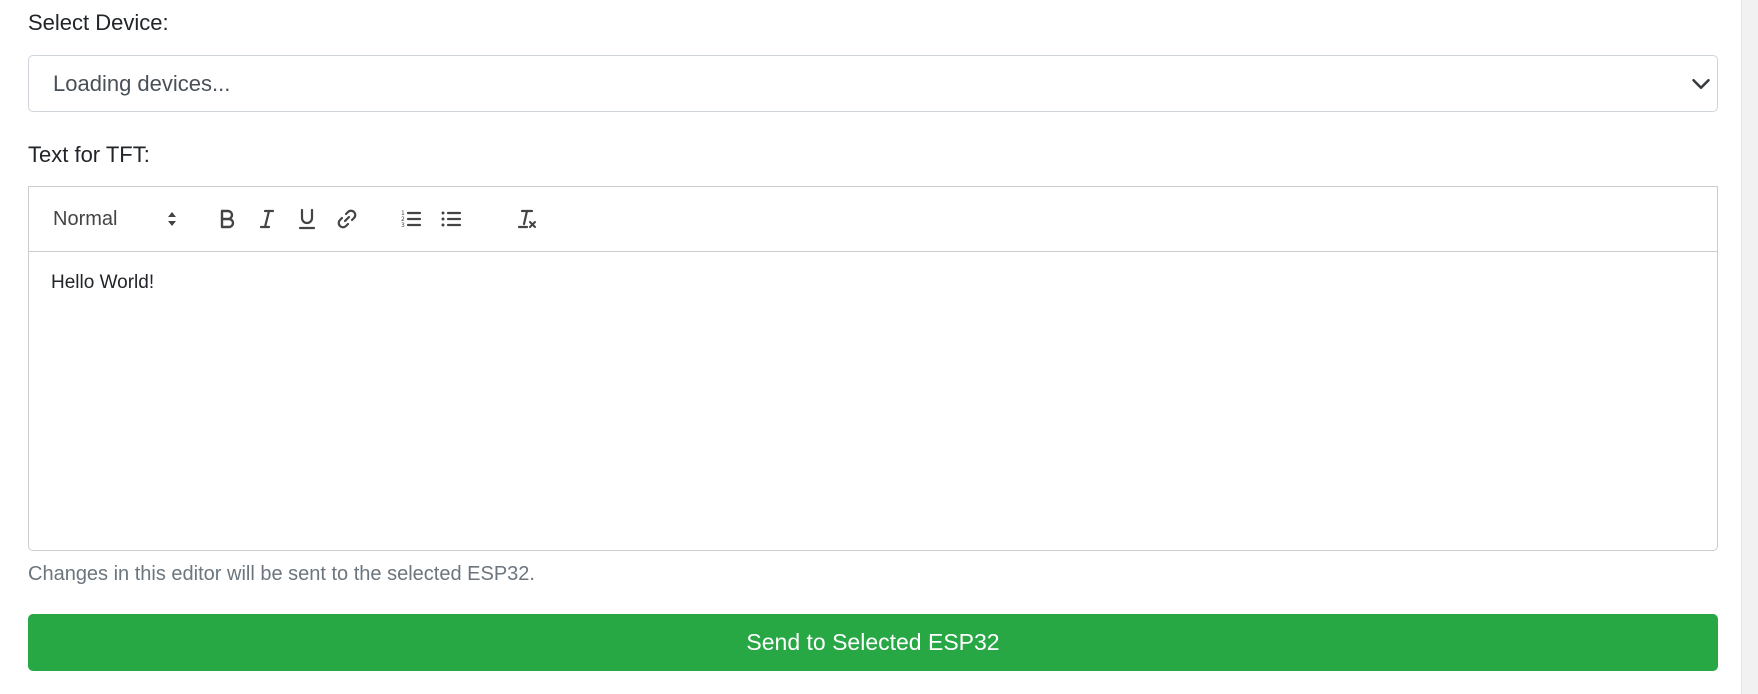 Image resolution: width=1758 pixels, height=694 pixels. I want to click on bullet-list-button, so click(451, 219).